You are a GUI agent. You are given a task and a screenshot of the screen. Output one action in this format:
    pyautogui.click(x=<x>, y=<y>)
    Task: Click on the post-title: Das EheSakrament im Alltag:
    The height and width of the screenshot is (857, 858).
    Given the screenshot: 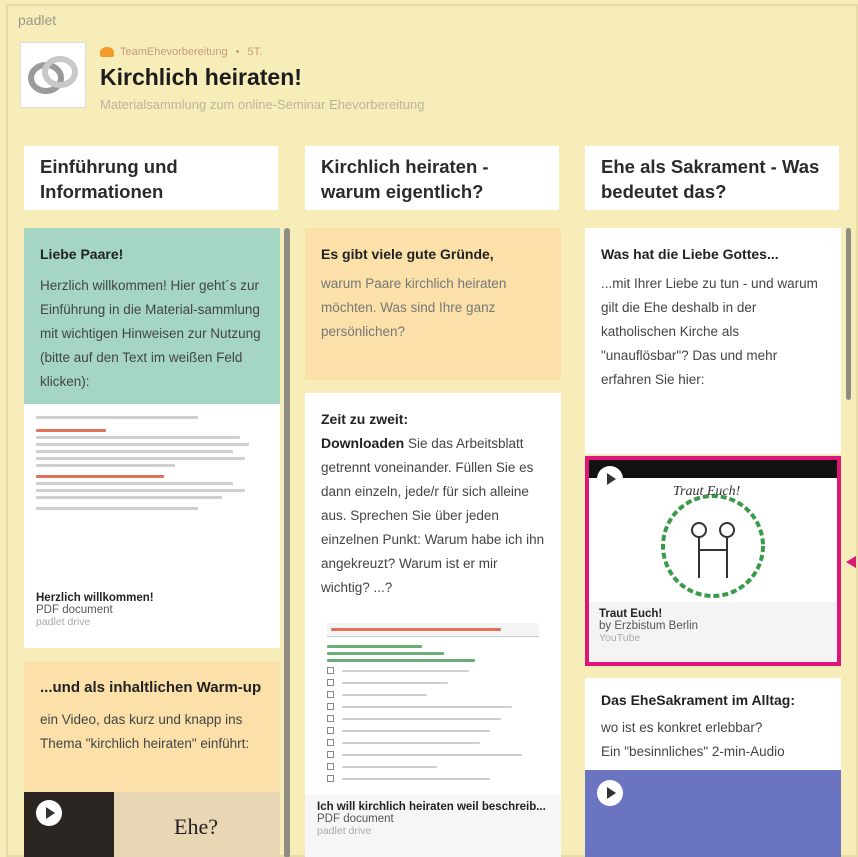 What is the action you would take?
    pyautogui.click(x=698, y=700)
    